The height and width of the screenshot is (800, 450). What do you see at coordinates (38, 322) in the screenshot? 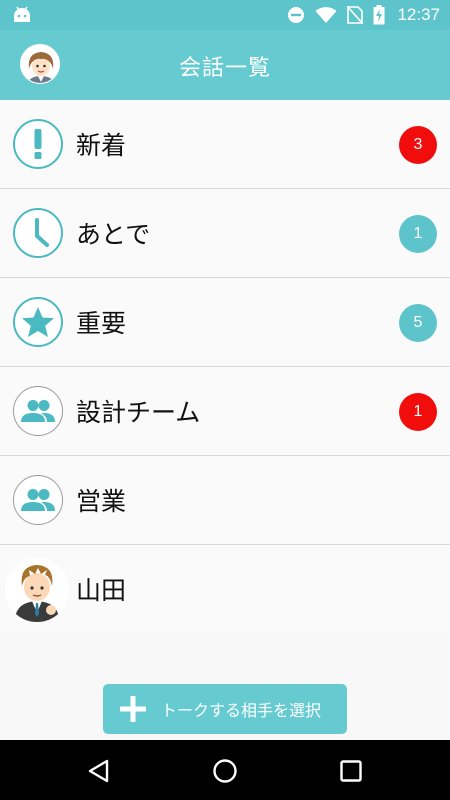
I see `star-icon` at bounding box center [38, 322].